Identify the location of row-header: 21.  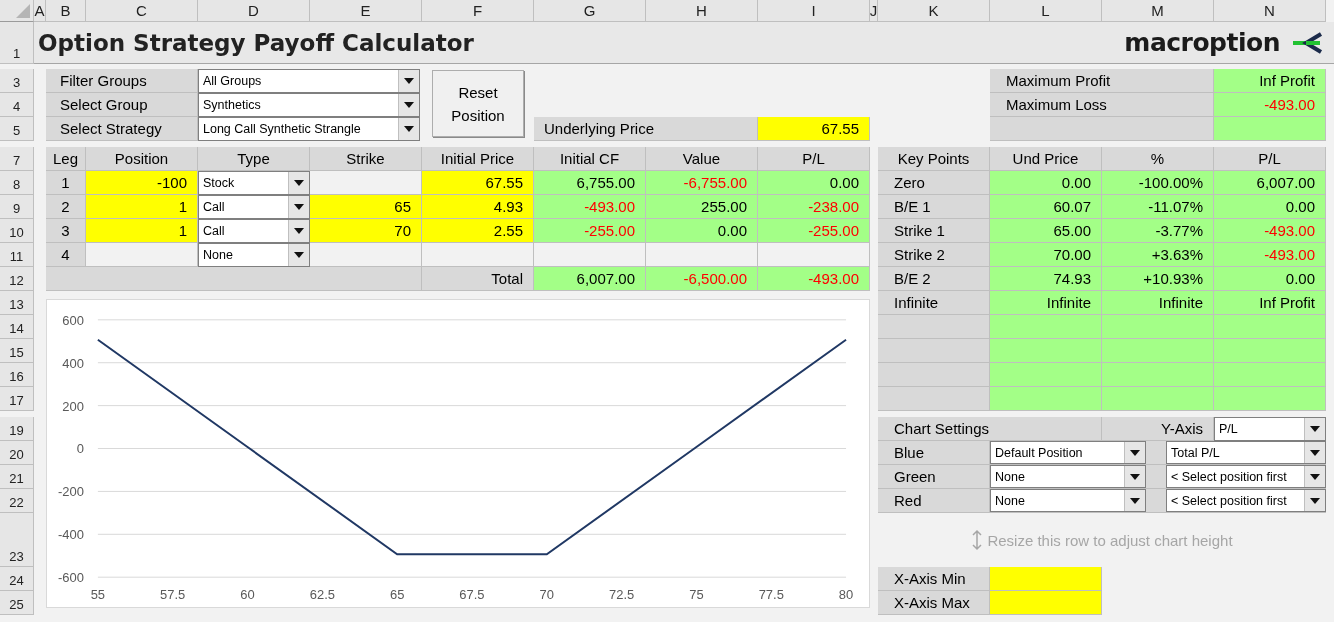
(17, 477).